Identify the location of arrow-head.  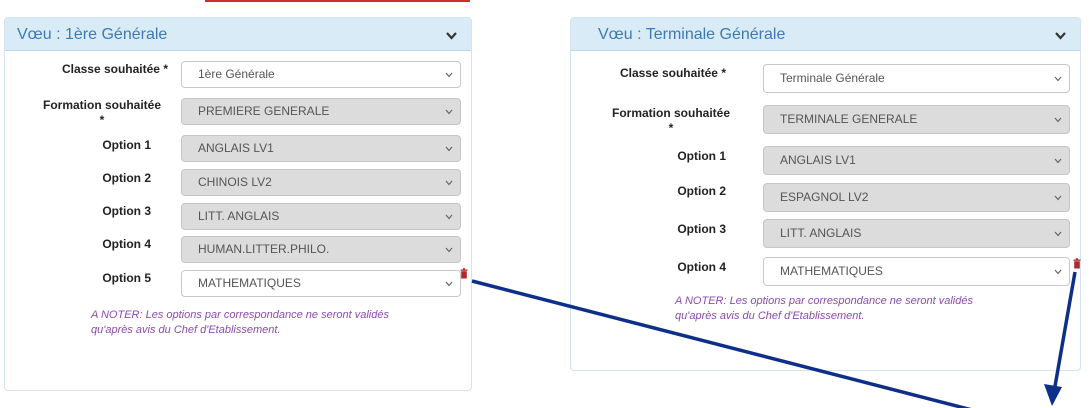
(1053, 395).